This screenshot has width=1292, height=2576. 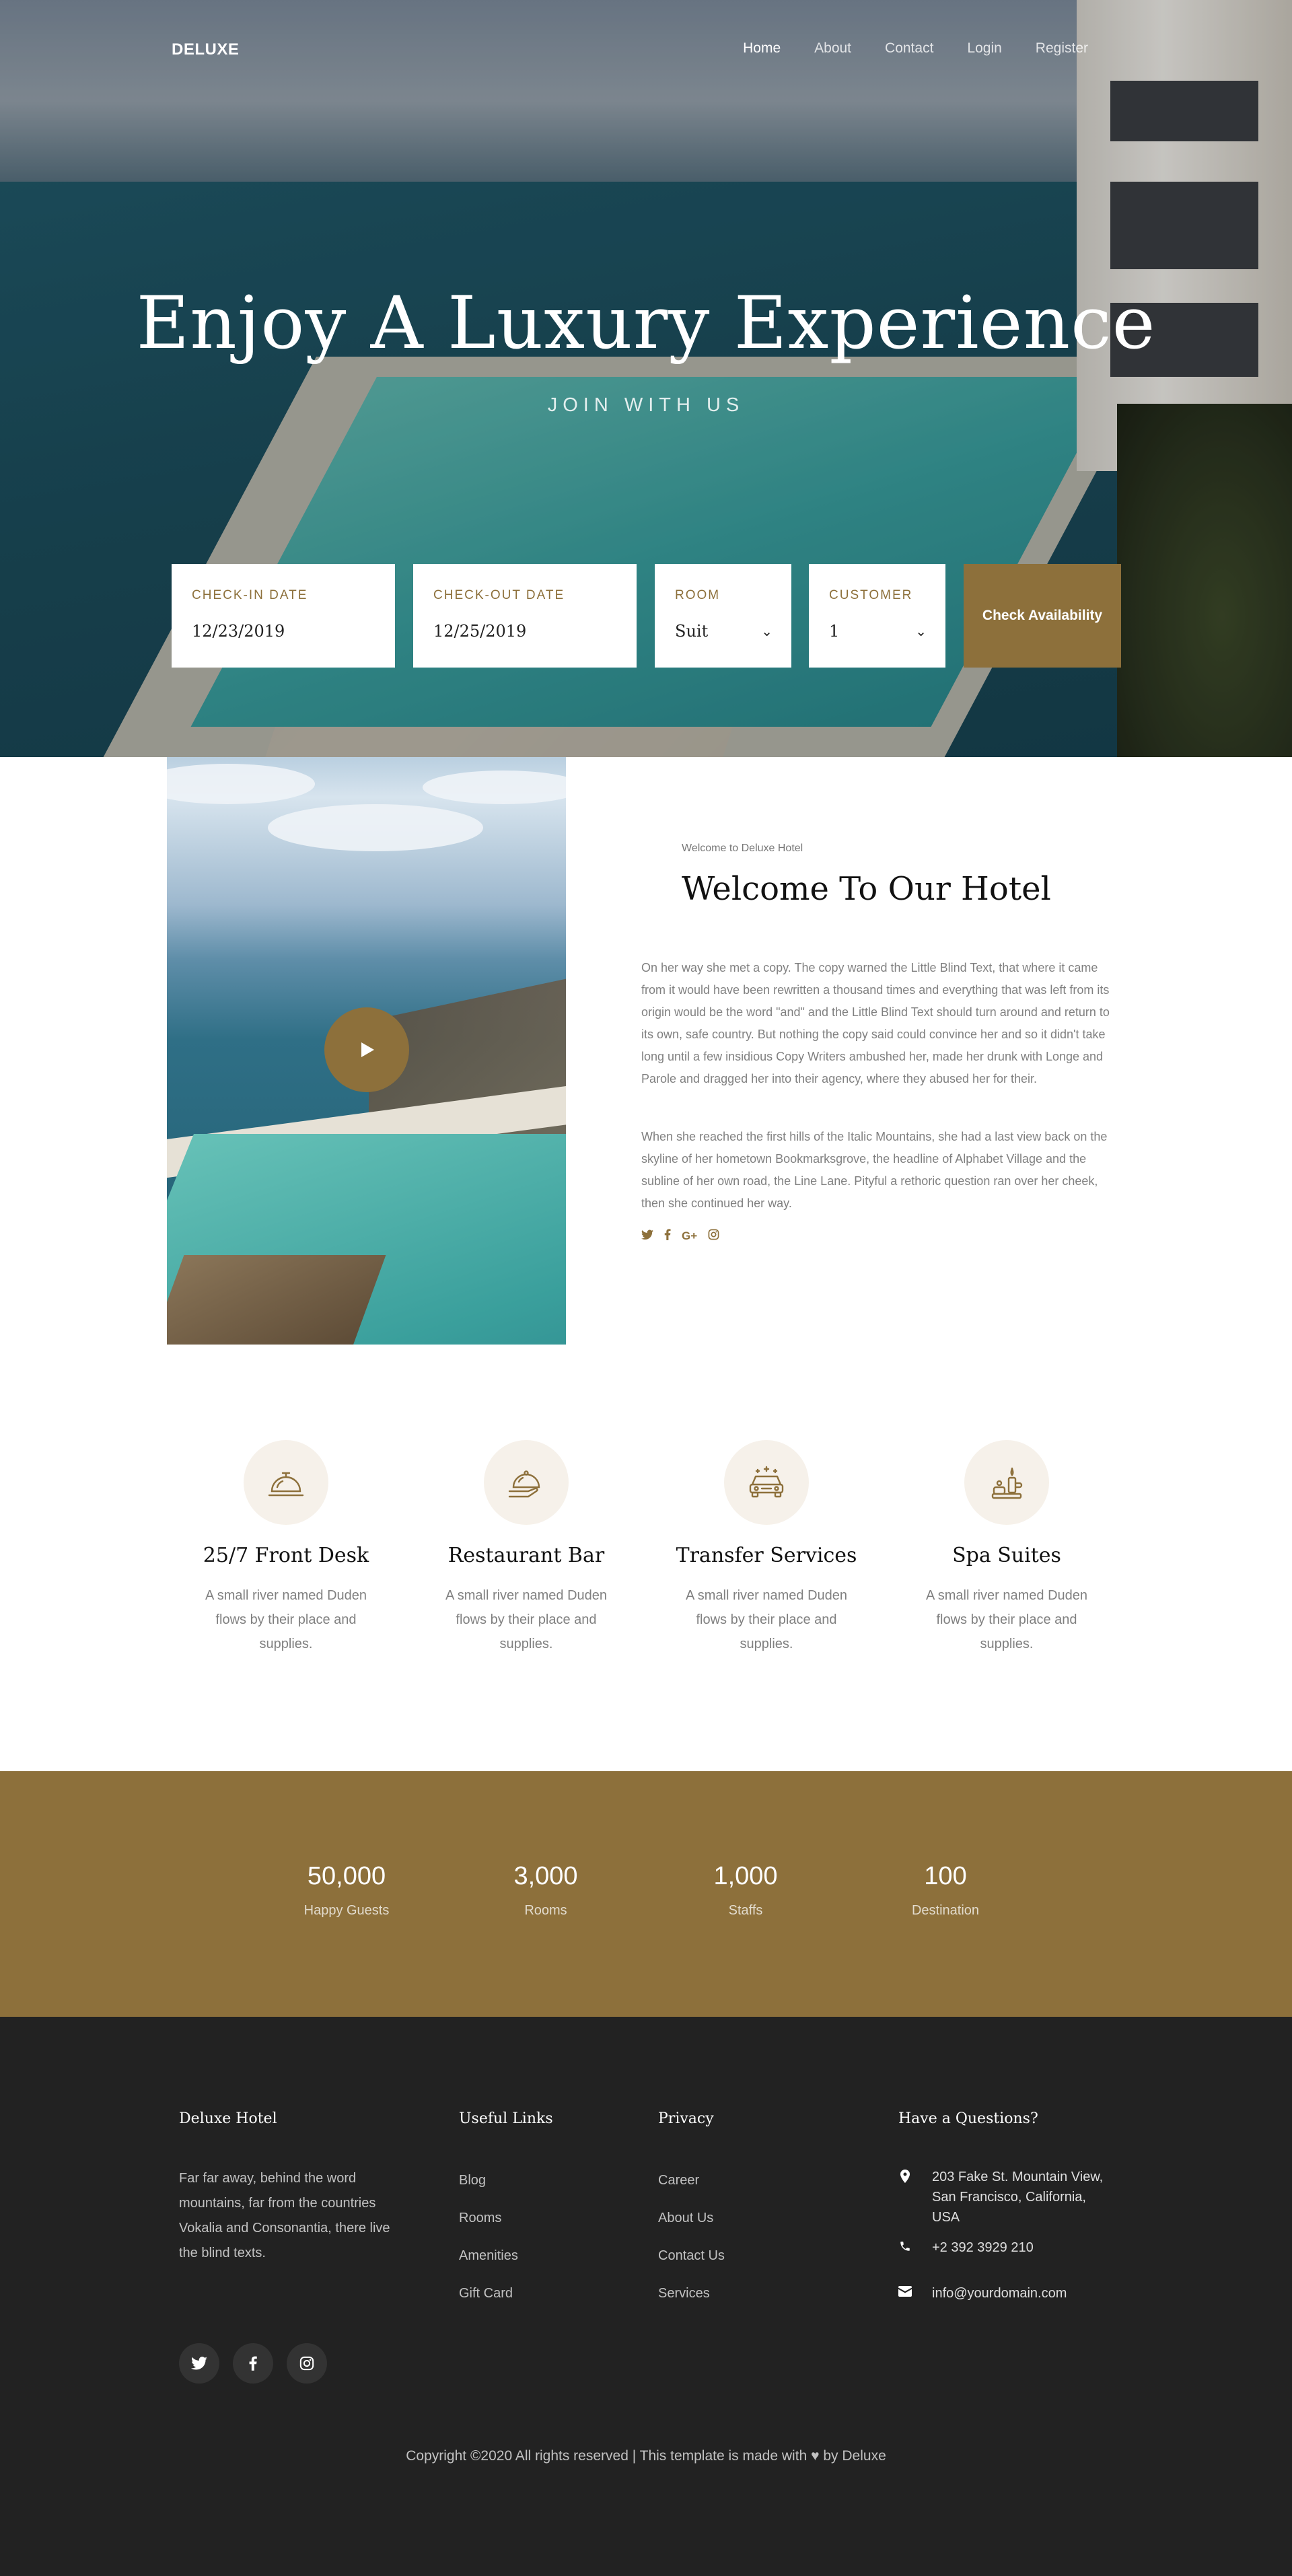 I want to click on footer-social-links, so click(x=253, y=2363).